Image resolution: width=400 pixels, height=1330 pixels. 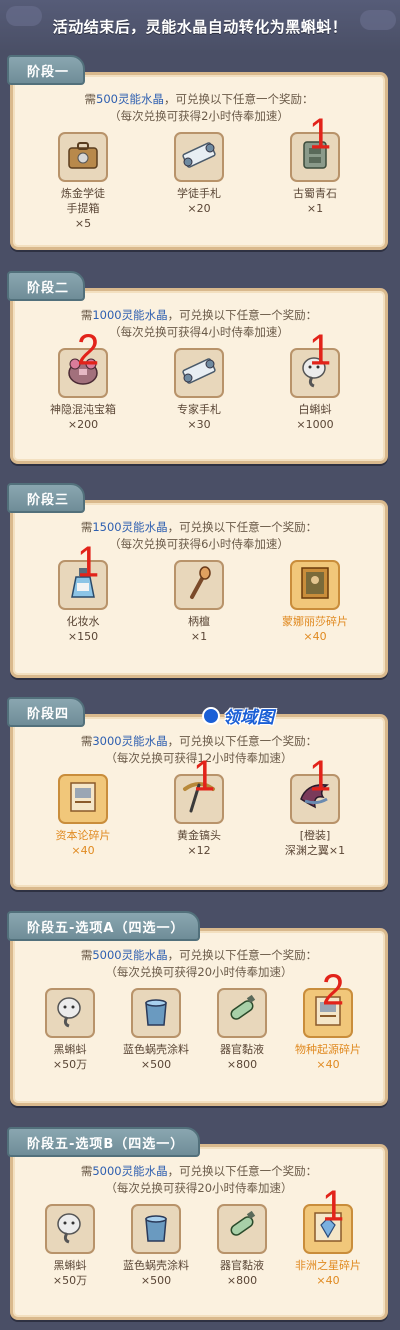 I want to click on req-amount: 1500灵能水晶, so click(x=130, y=527).